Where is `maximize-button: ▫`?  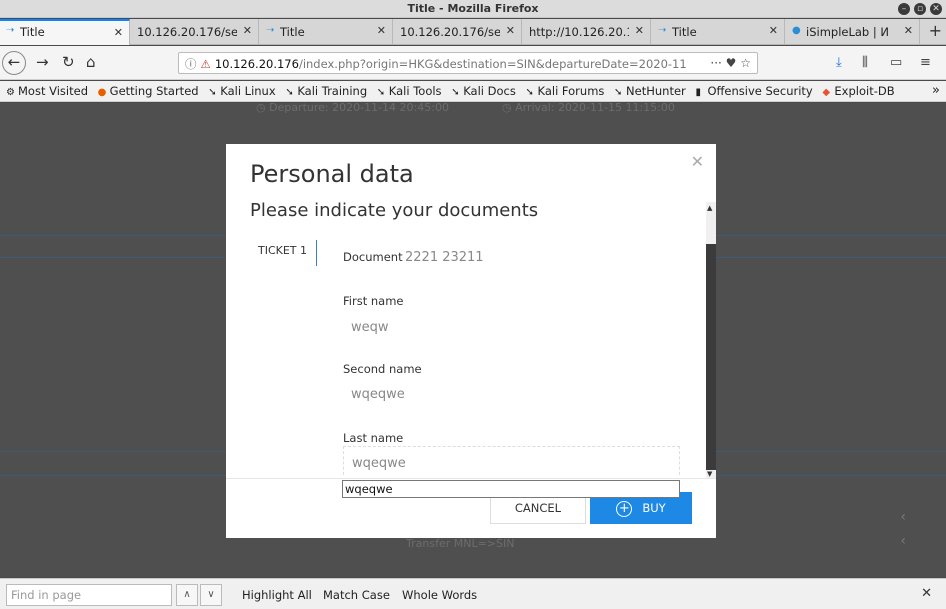 maximize-button: ▫ is located at coordinates (920, 9).